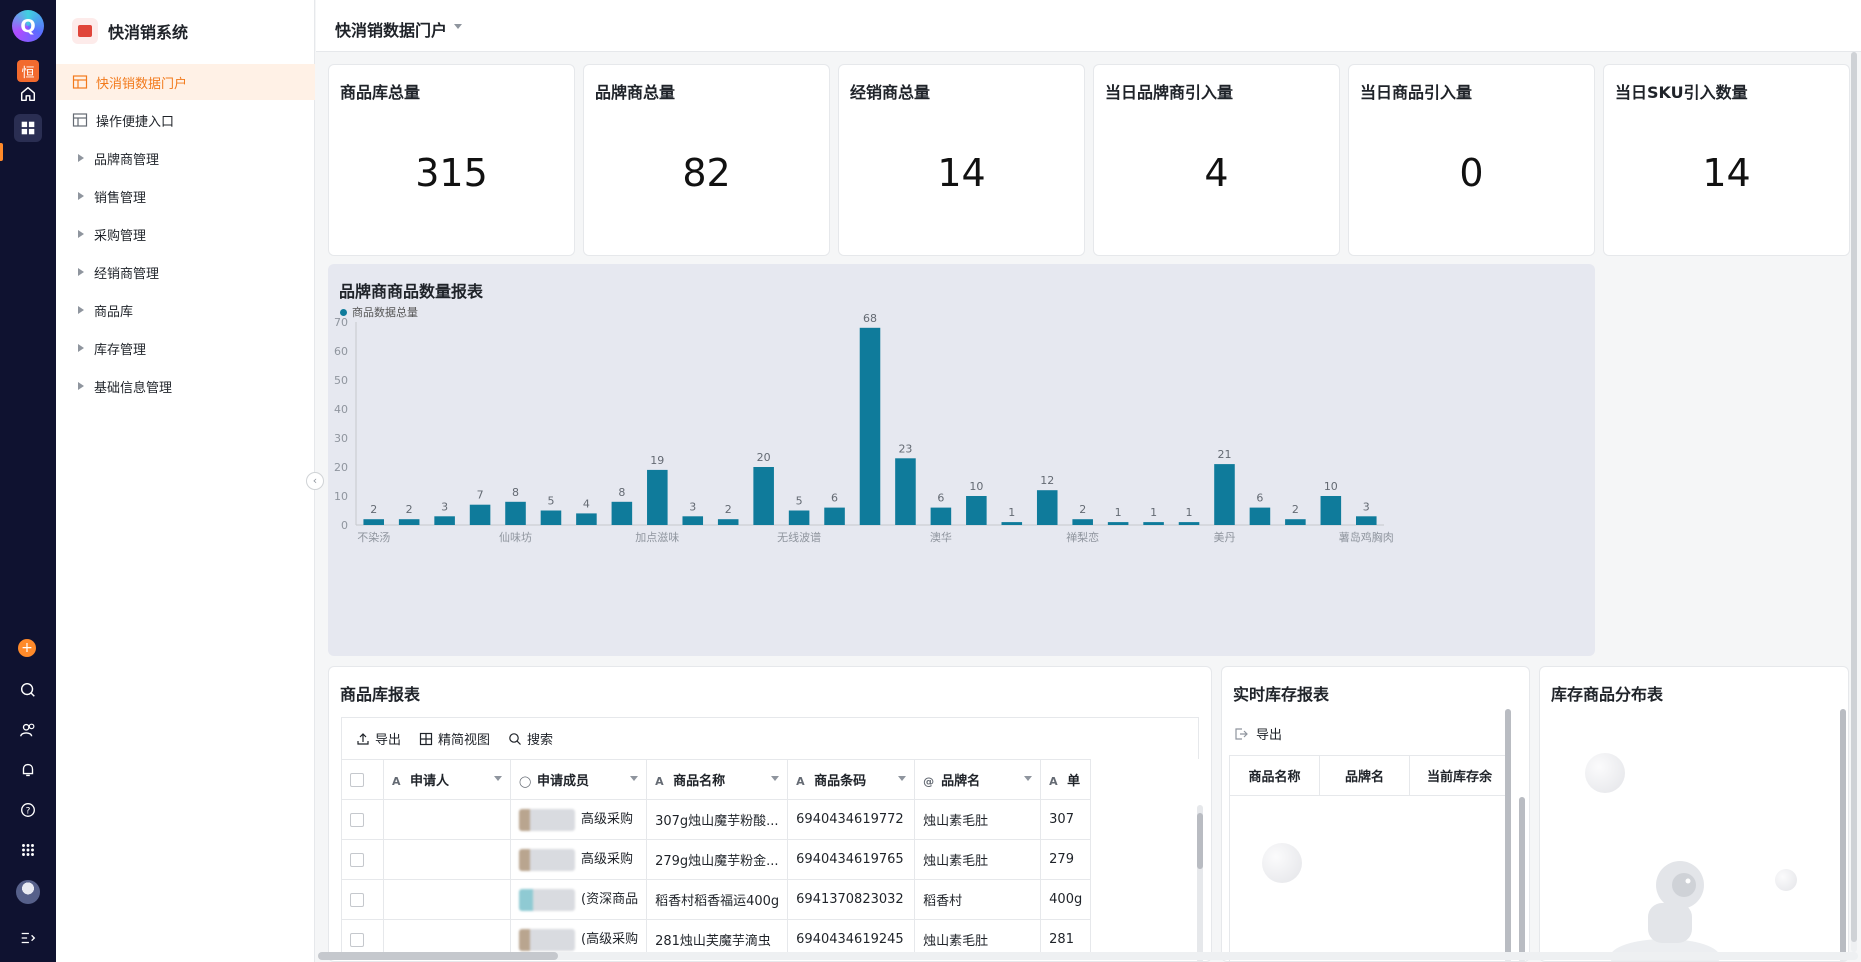 The height and width of the screenshot is (962, 1861). I want to click on table-row: (资深商品 稻香村稻香福运400g 6941370823032 稻香村 400g, so click(716, 899).